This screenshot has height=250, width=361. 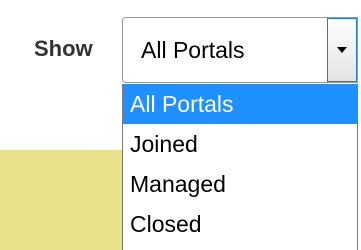 What do you see at coordinates (240, 224) in the screenshot?
I see `option-closed: Closed` at bounding box center [240, 224].